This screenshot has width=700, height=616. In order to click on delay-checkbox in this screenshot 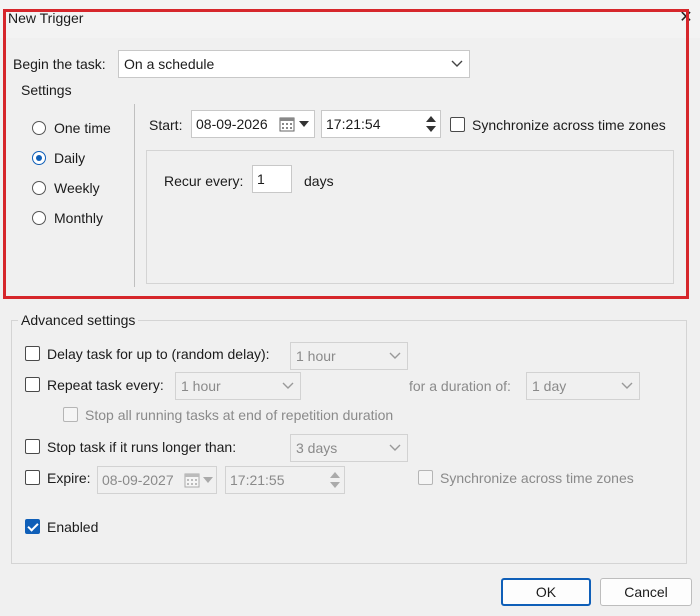, I will do `click(32, 353)`.